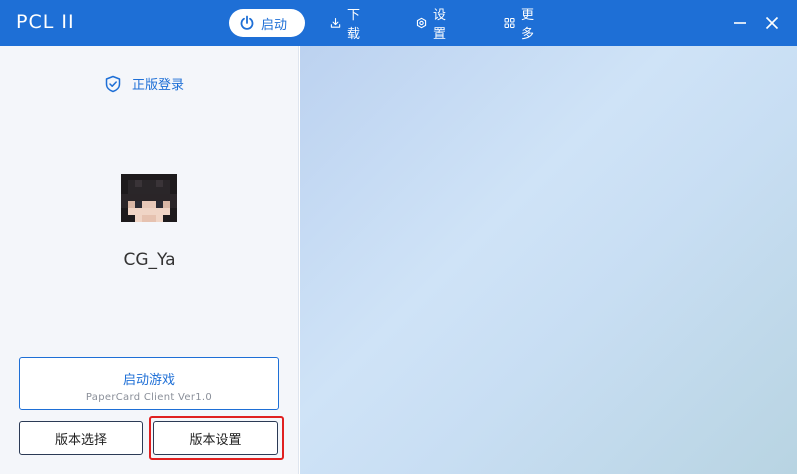  I want to click on tab-launch: 启动, so click(267, 23).